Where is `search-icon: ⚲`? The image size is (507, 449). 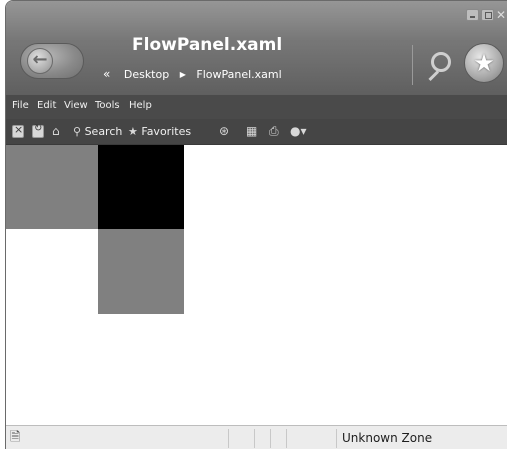 search-icon: ⚲ is located at coordinates (77, 131).